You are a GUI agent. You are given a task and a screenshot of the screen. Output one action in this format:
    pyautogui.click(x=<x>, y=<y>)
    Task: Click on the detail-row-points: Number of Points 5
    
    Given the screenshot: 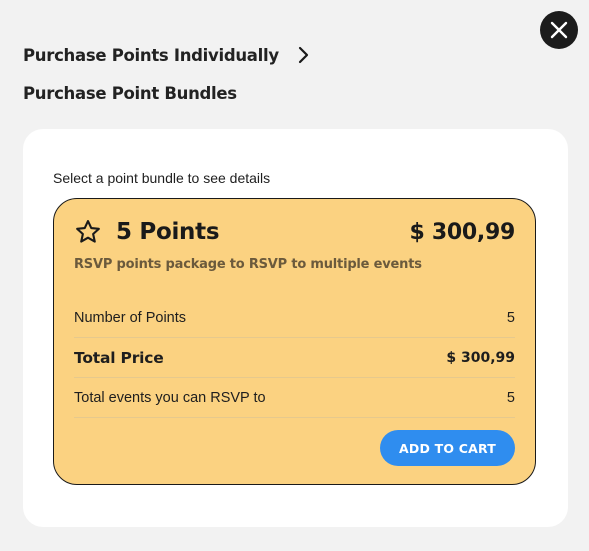 What is the action you would take?
    pyautogui.click(x=294, y=318)
    